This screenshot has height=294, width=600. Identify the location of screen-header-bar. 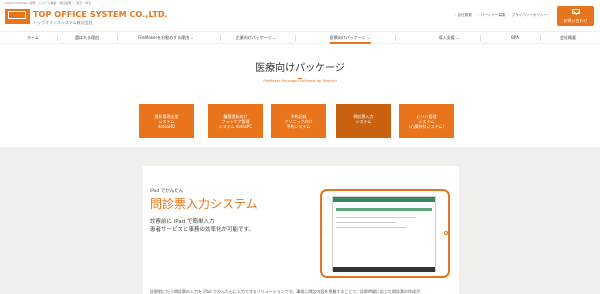
(384, 199).